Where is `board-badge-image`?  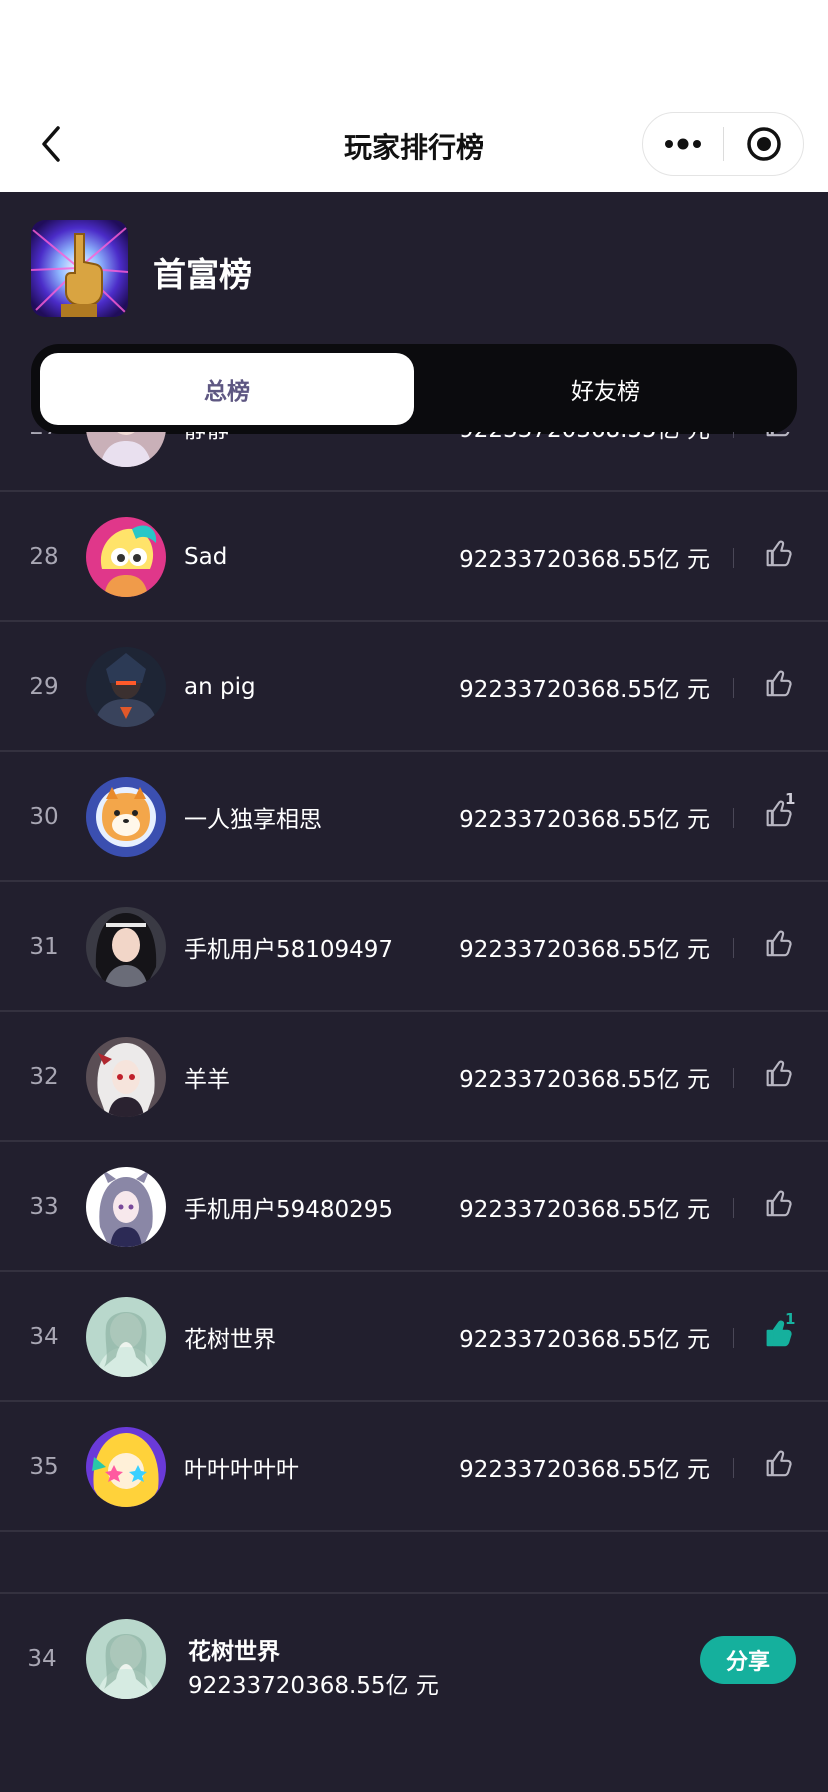 board-badge-image is located at coordinates (79, 268).